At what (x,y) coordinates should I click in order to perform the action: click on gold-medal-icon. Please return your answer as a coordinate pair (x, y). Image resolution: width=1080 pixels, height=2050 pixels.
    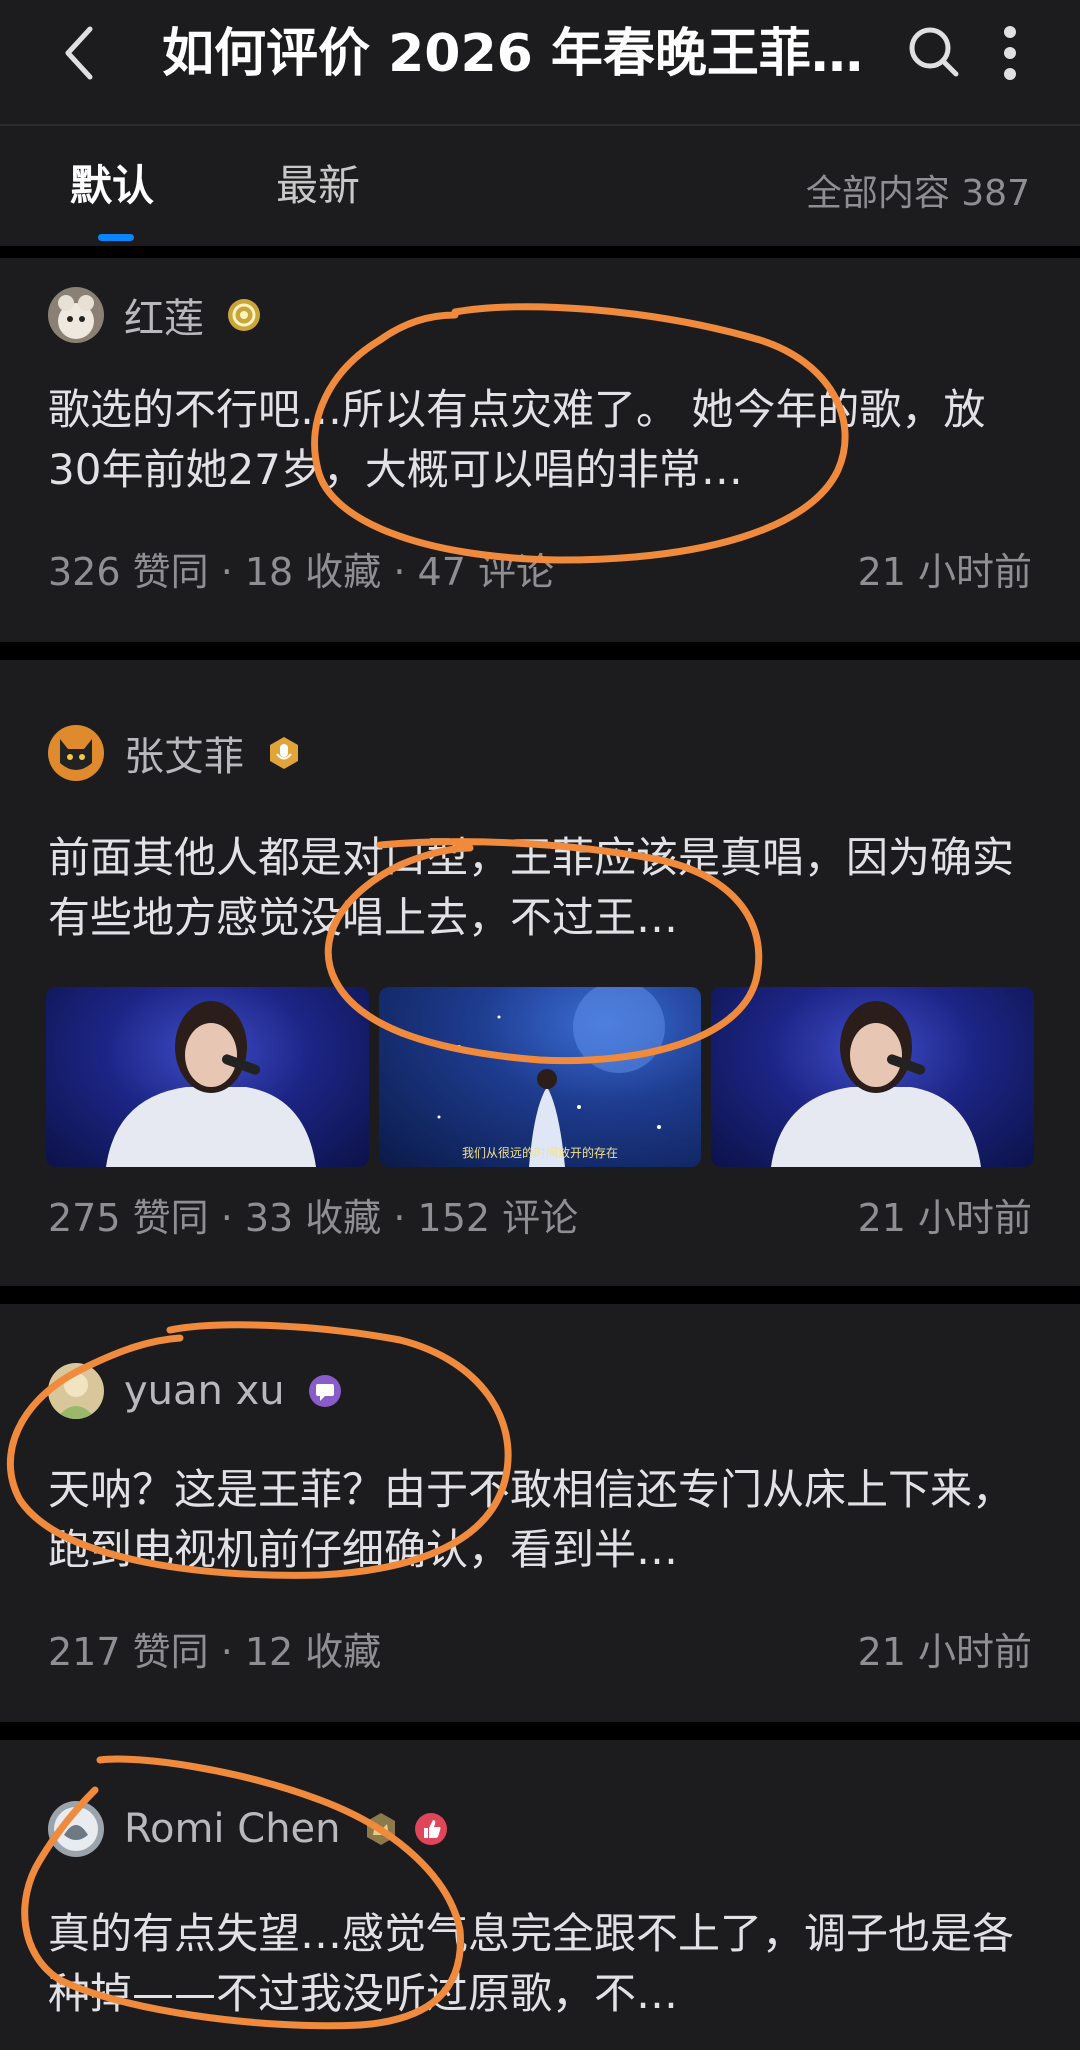
    Looking at the image, I should click on (244, 315).